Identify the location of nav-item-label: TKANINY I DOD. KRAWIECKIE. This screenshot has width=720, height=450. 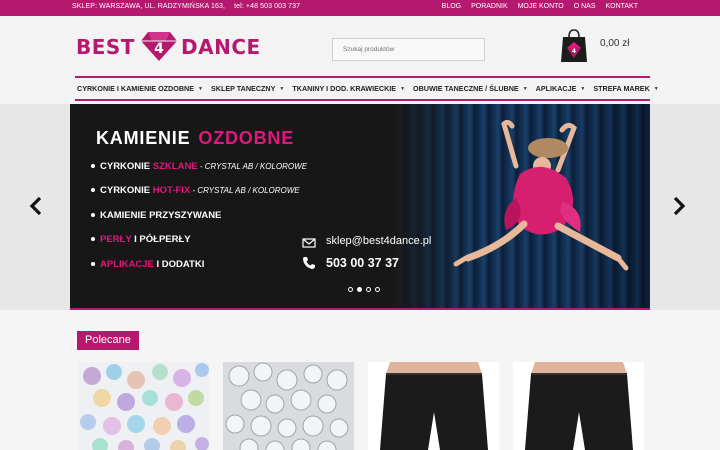
(344, 88).